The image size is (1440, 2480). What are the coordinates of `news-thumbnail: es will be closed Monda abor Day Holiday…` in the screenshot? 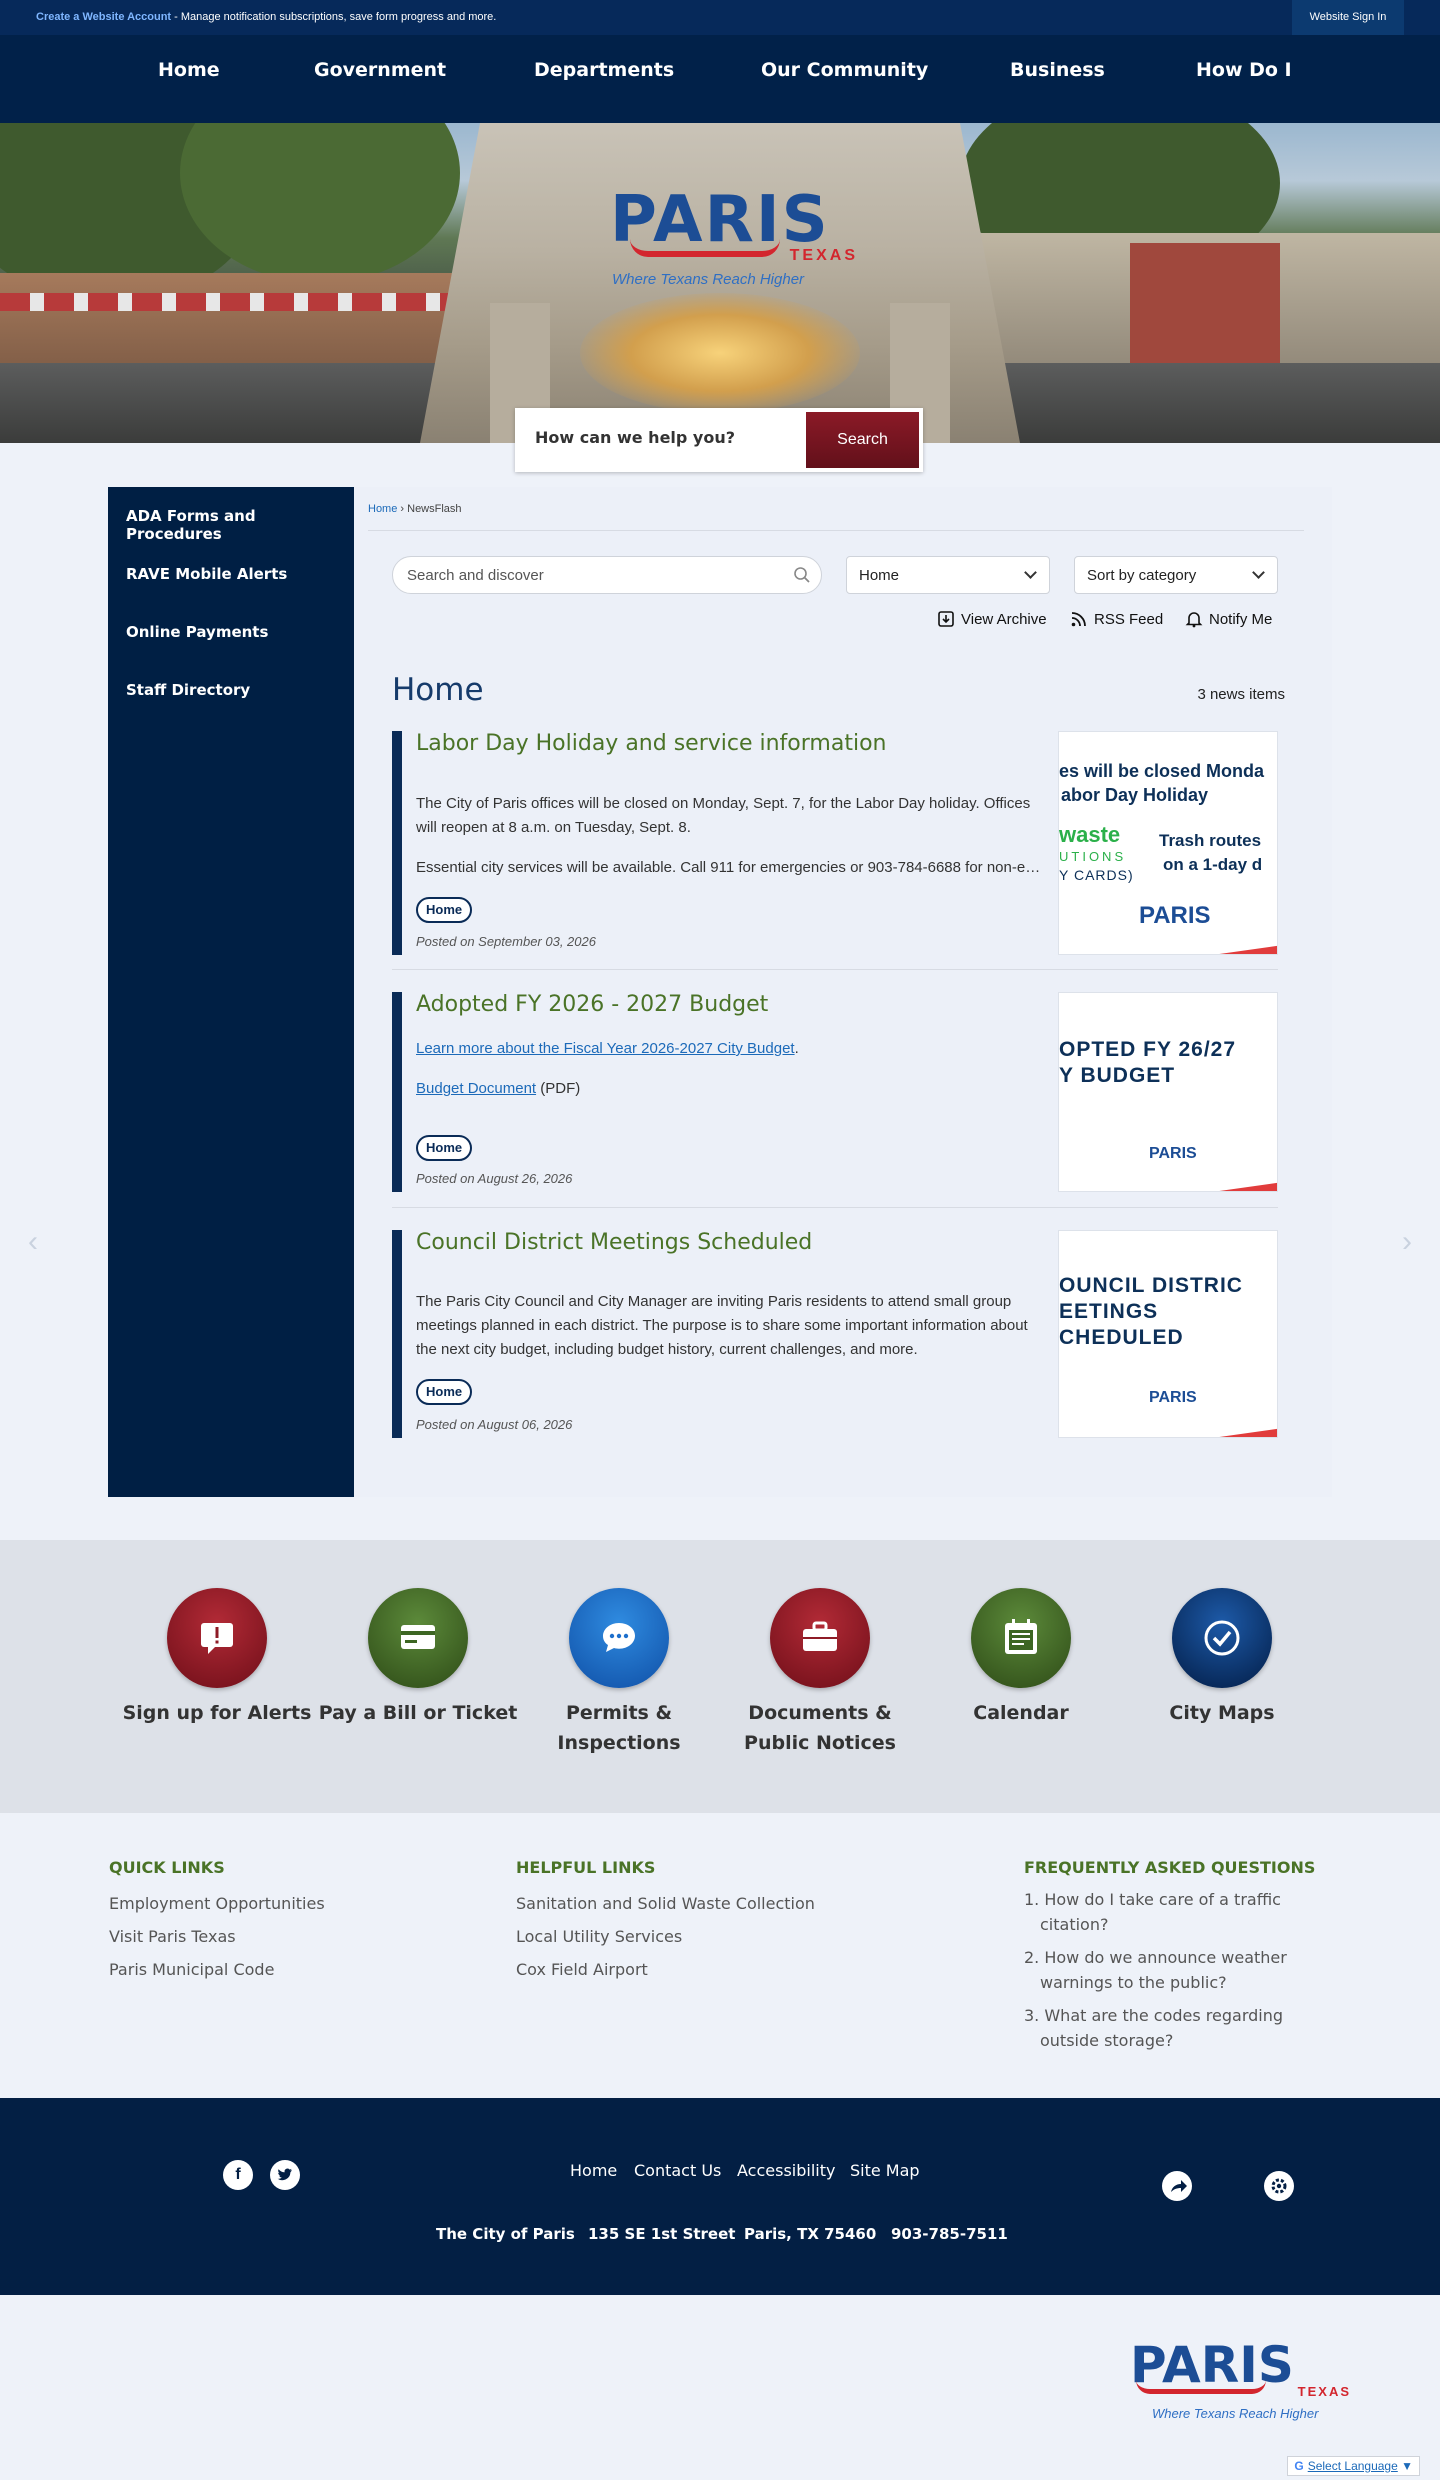 It's located at (1168, 843).